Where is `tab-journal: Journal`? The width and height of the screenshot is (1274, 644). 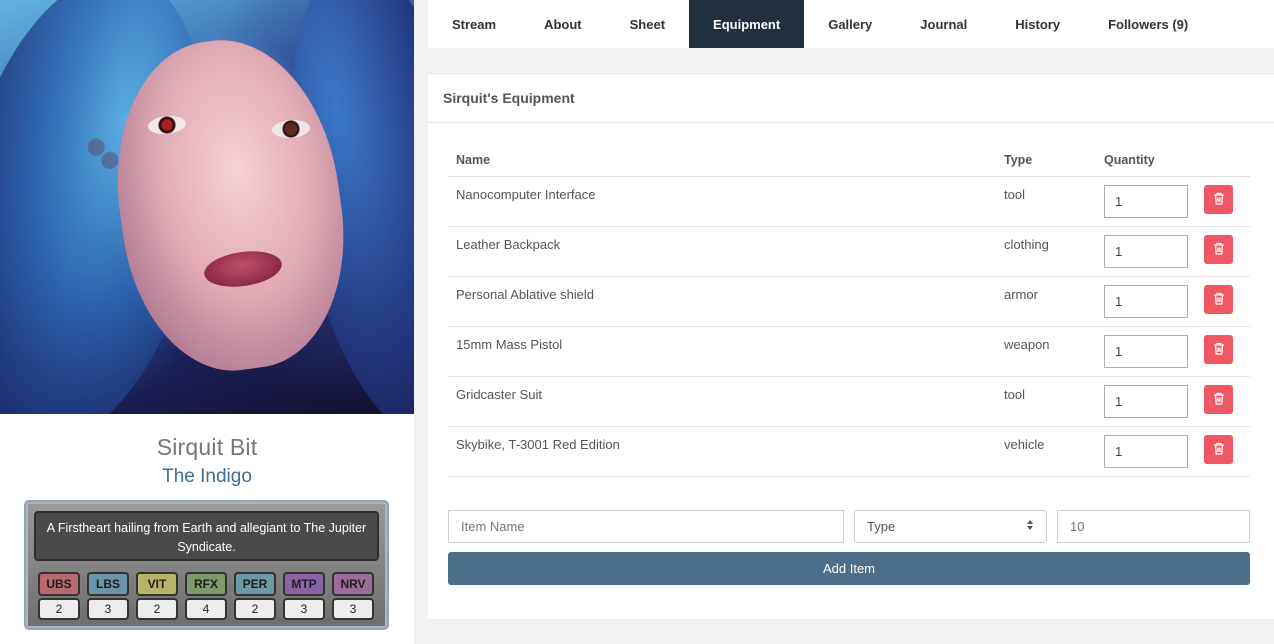 tab-journal: Journal is located at coordinates (943, 24).